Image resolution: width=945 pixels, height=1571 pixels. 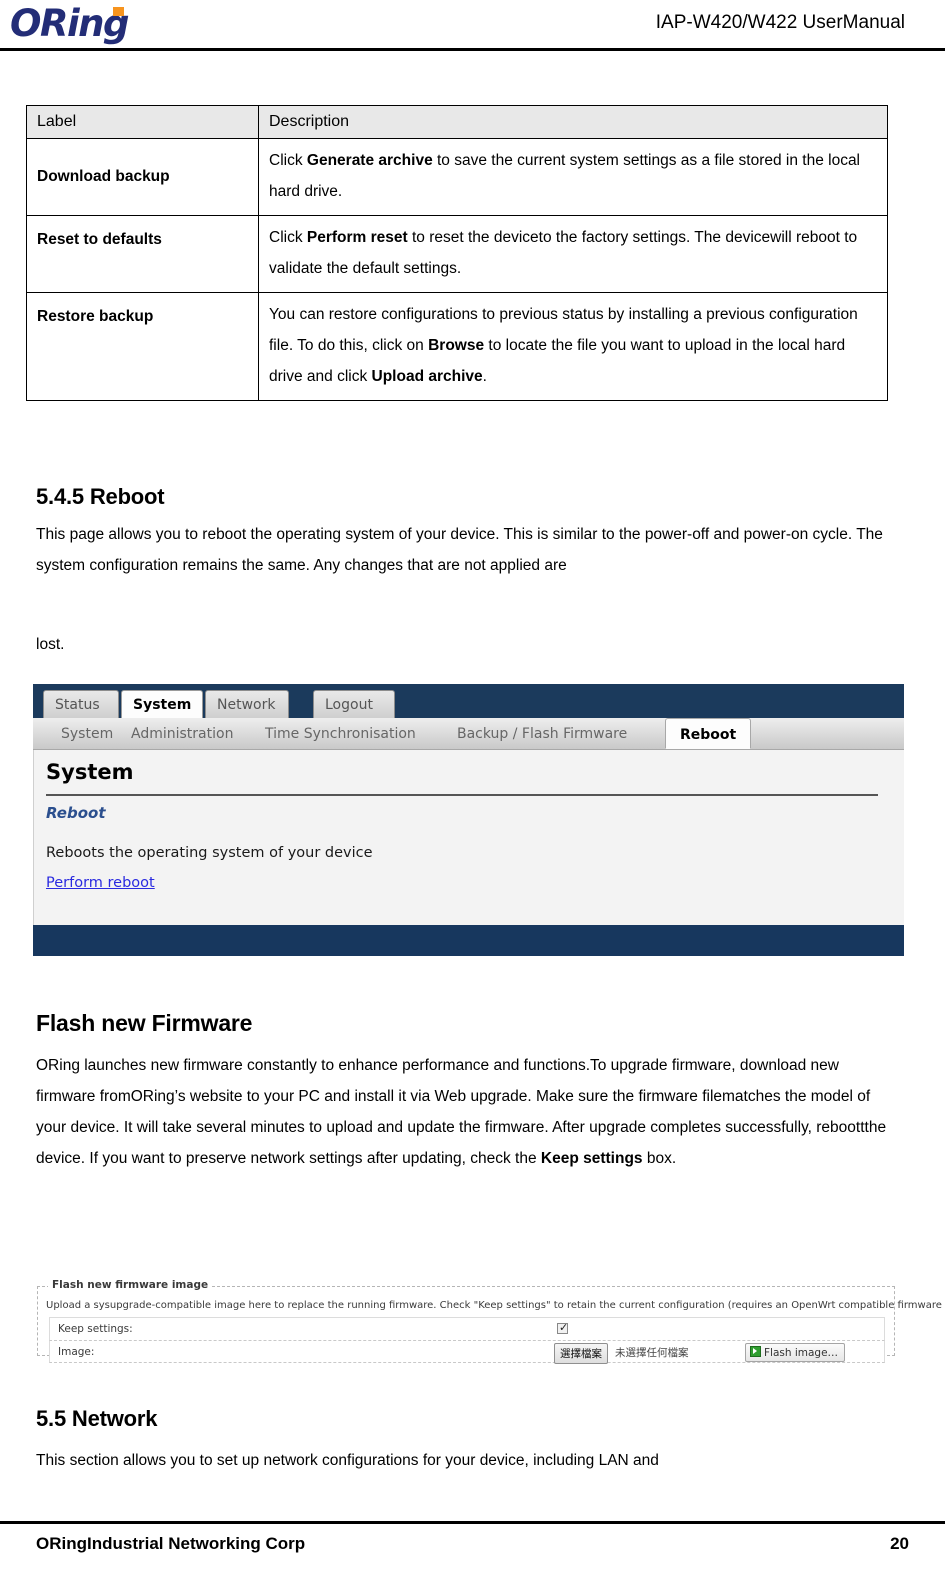 I want to click on keep-settings-label: Keep settings:, so click(x=95, y=1329).